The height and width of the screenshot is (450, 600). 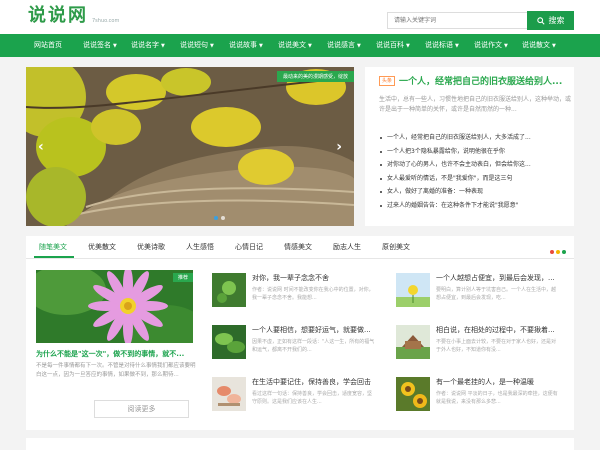 What do you see at coordinates (540, 20) in the screenshot?
I see `search-icon` at bounding box center [540, 20].